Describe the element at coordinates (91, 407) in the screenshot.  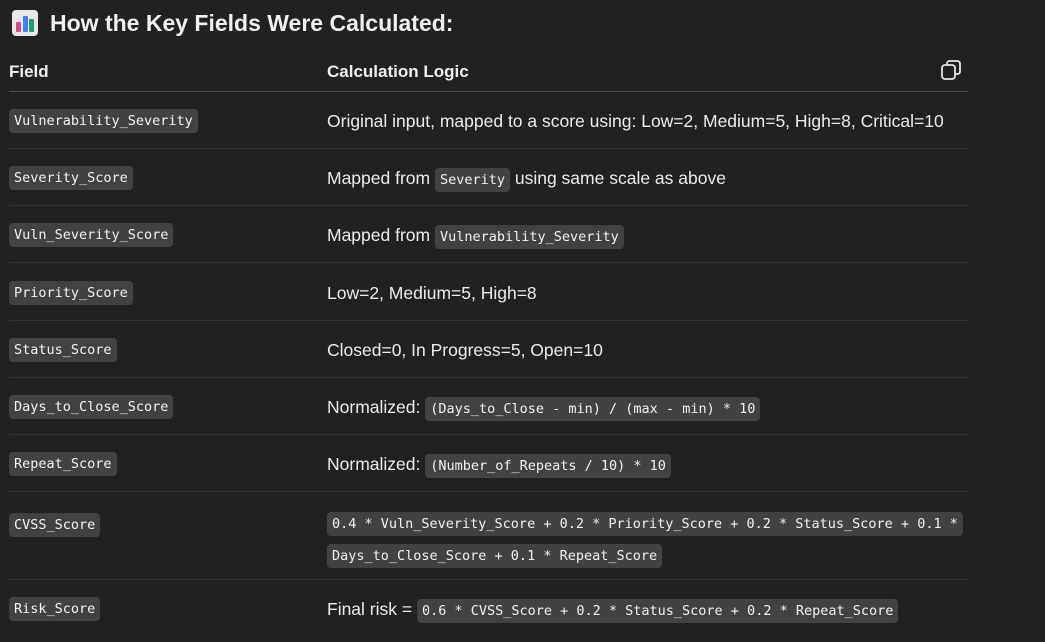
I see `field-name: Days_to_Close_Score` at that location.